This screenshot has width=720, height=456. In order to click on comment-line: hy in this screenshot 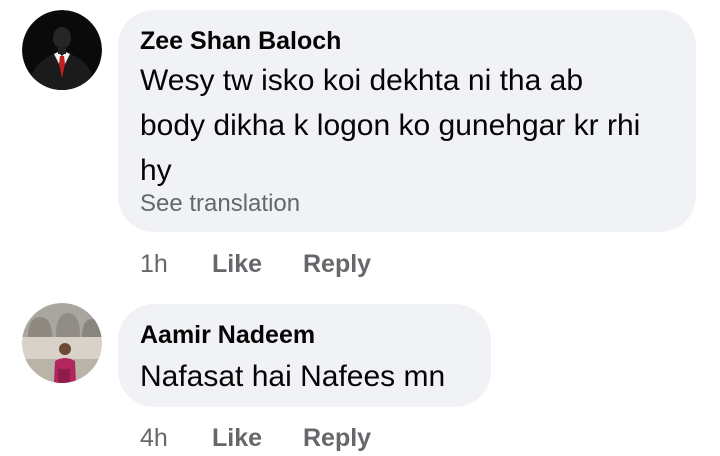, I will do `click(156, 170)`.